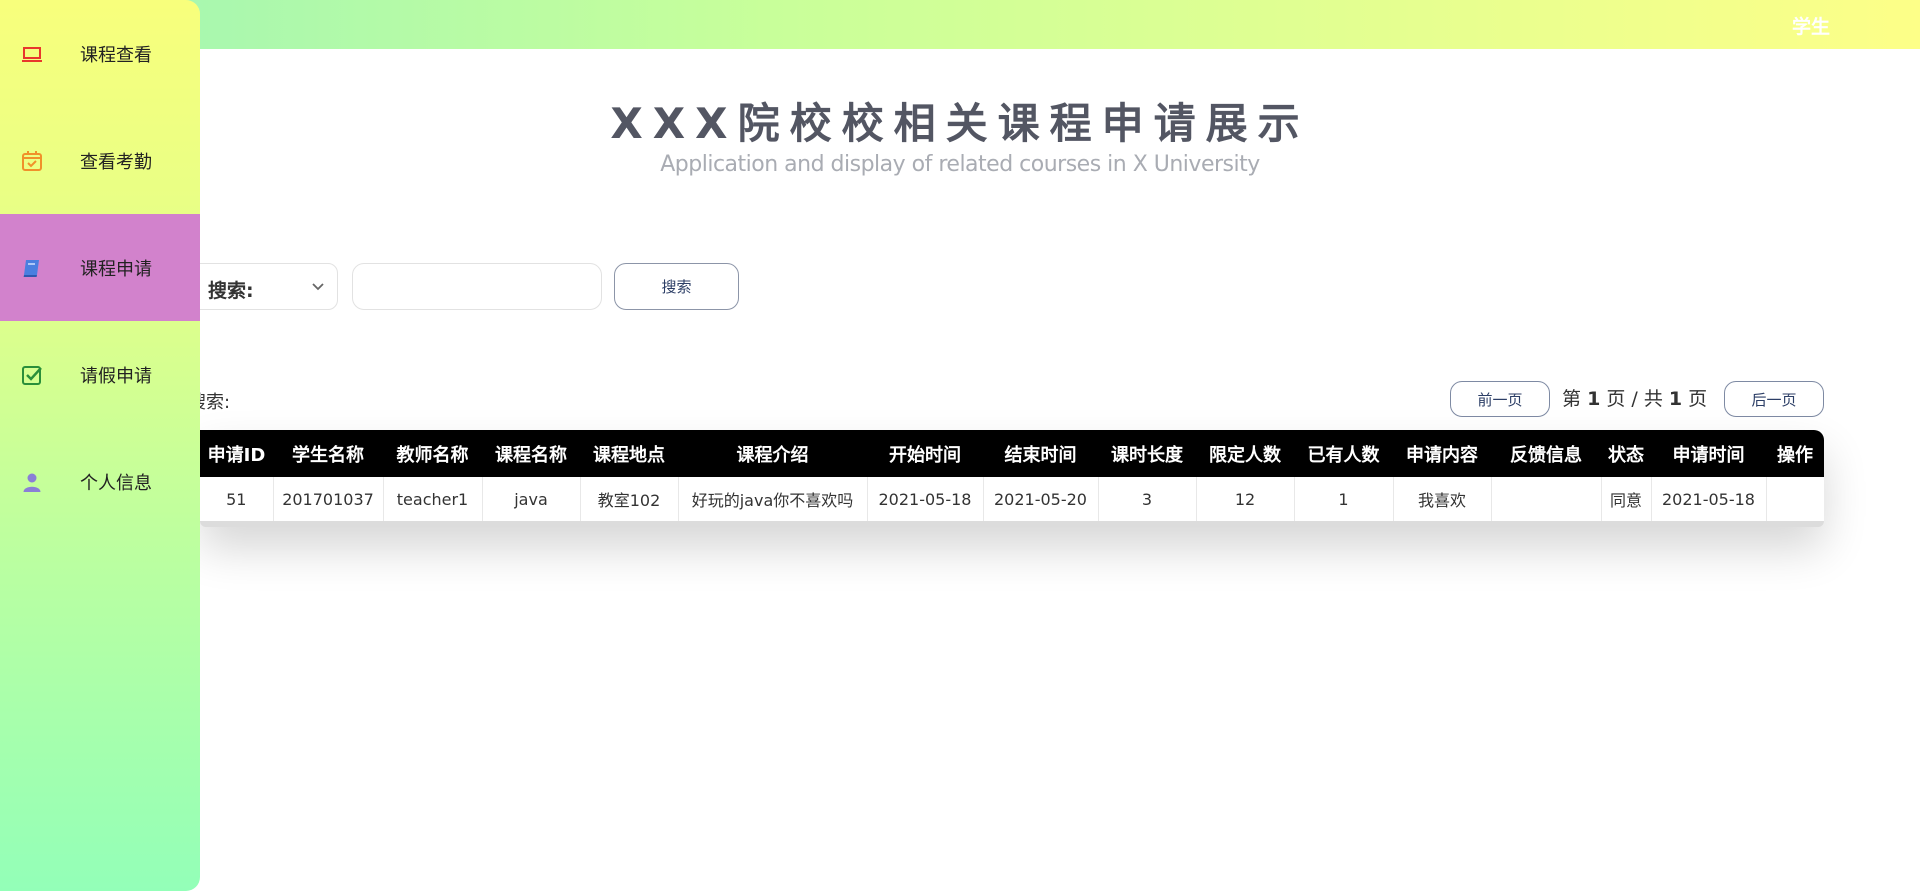 The height and width of the screenshot is (891, 1920). I want to click on column-header: 学生名称, so click(328, 455).